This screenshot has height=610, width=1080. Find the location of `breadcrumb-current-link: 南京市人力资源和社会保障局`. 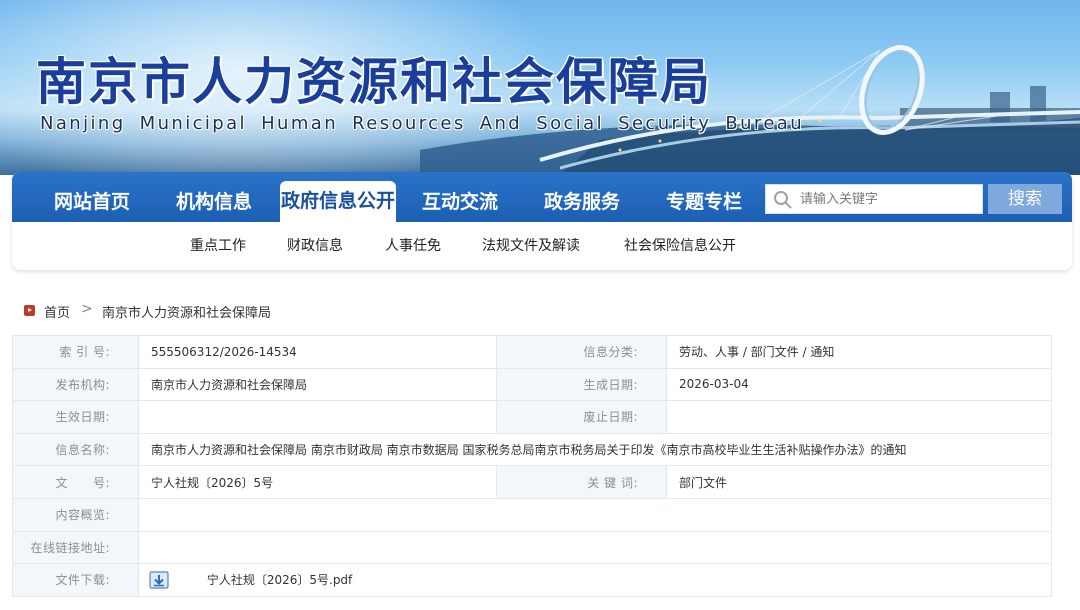

breadcrumb-current-link: 南京市人力资源和社会保障局 is located at coordinates (186, 311).